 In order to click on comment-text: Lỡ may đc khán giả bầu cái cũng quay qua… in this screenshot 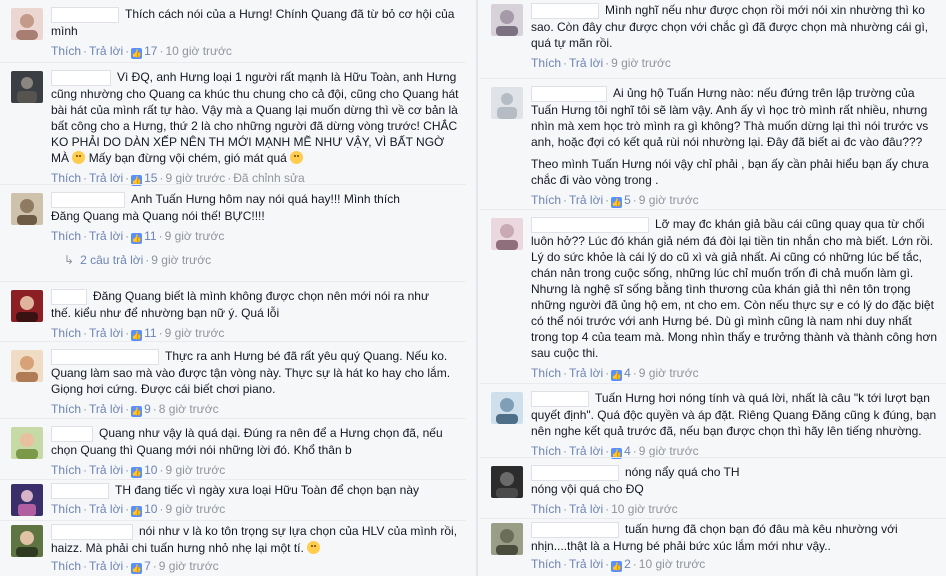, I will do `click(734, 288)`.